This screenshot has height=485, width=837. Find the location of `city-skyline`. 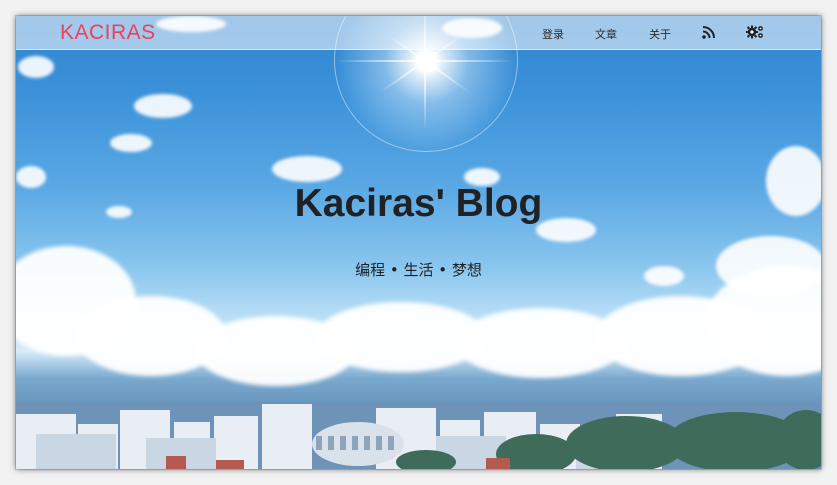

city-skyline is located at coordinates (418, 436).